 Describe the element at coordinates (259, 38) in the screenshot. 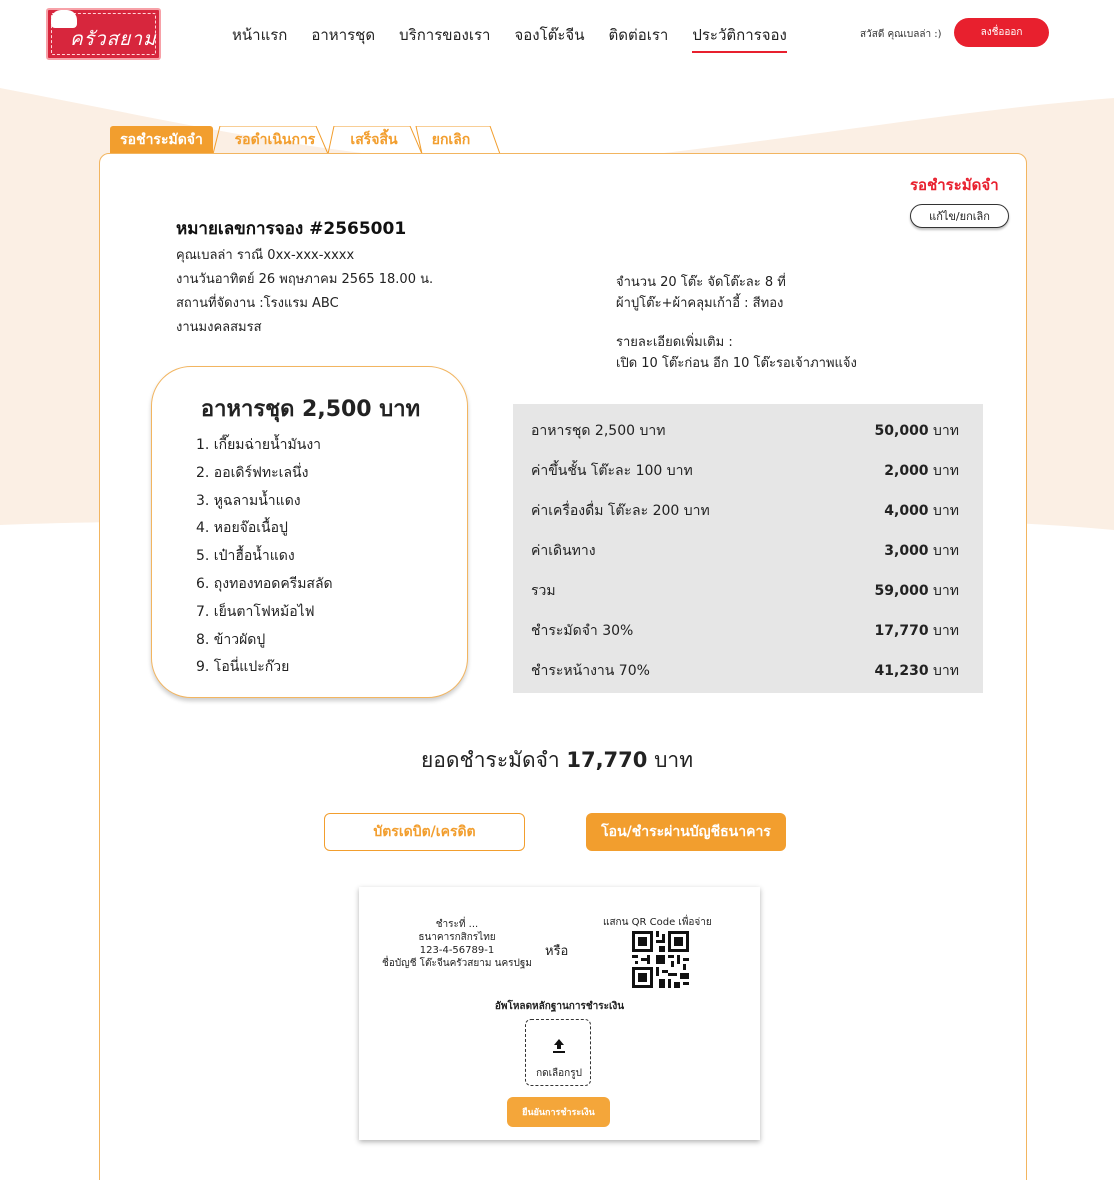

I see `nav-home: หน้าแรก` at that location.